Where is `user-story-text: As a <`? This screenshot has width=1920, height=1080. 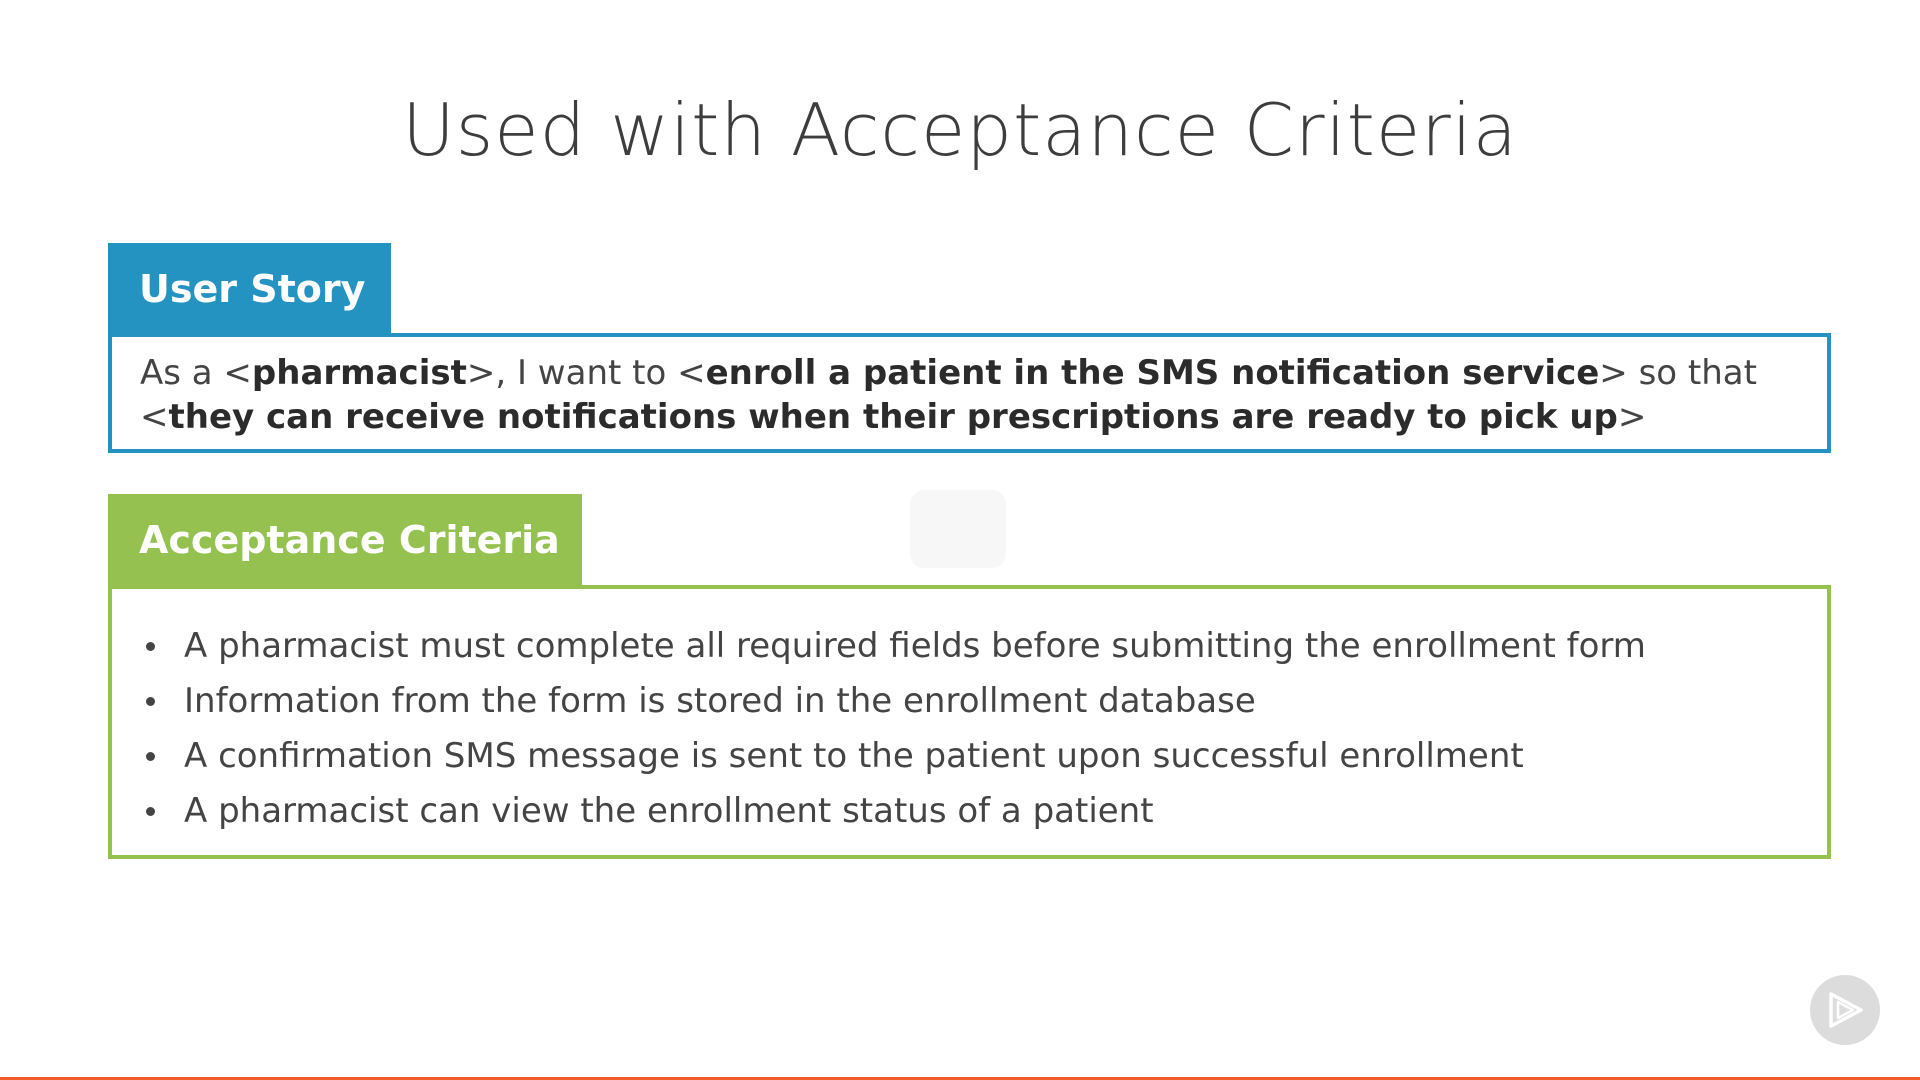
user-story-text: As a < is located at coordinates (196, 373).